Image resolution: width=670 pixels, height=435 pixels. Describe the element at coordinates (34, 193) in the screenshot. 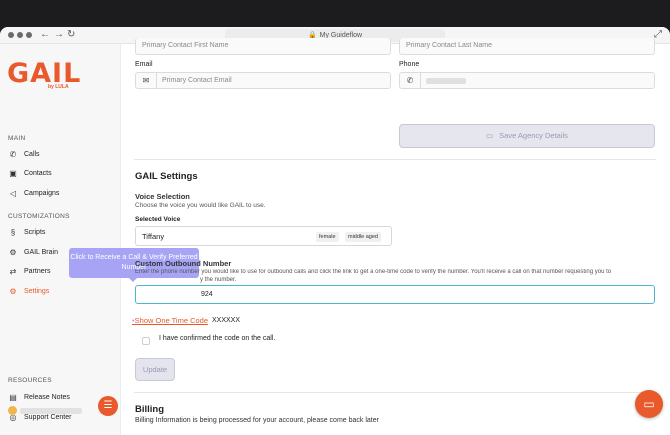

I see `sidebar-item-campaigns: ◁ Campaigns` at that location.